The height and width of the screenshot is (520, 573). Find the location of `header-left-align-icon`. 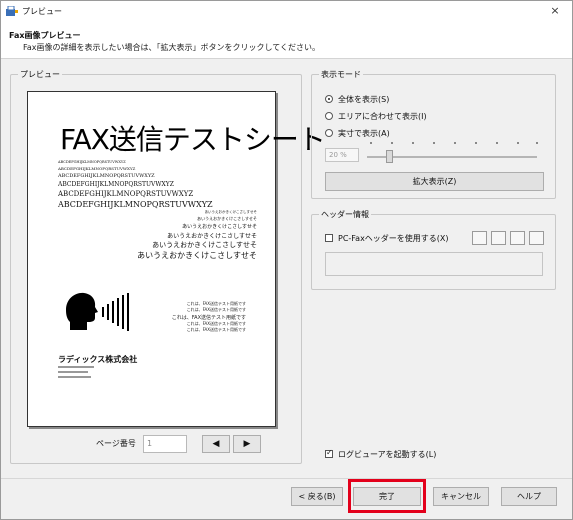

header-left-align-icon is located at coordinates (479, 238).